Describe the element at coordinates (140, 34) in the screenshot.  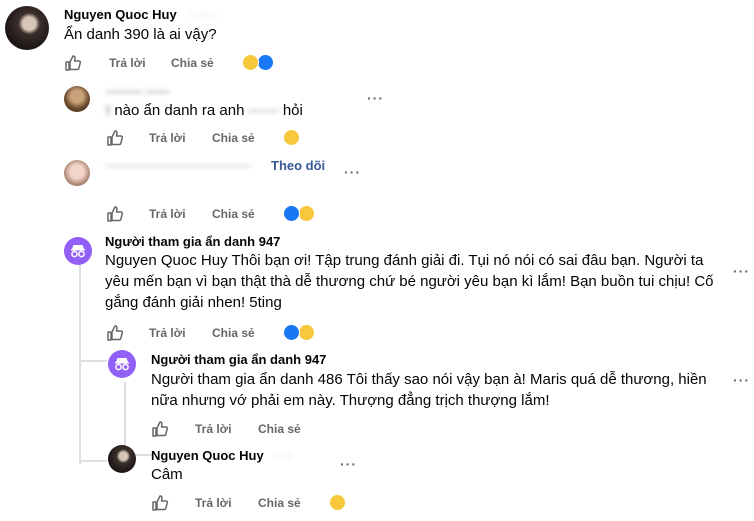
I see `comment-text: Ẩn danh 390 là ai vậy?` at that location.